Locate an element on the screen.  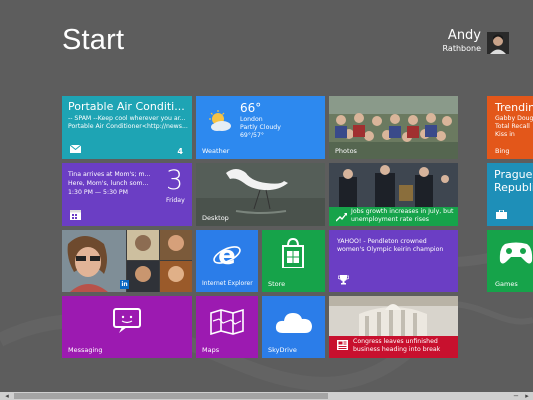
weather-label: Weather is located at coordinates (216, 151).